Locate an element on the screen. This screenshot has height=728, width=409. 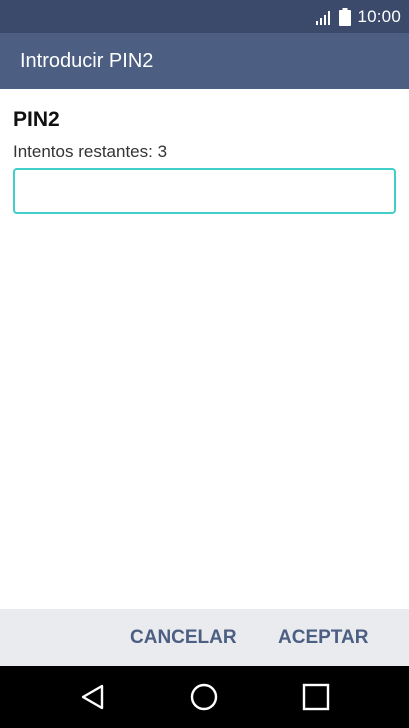
navigation-bar is located at coordinates (204, 697).